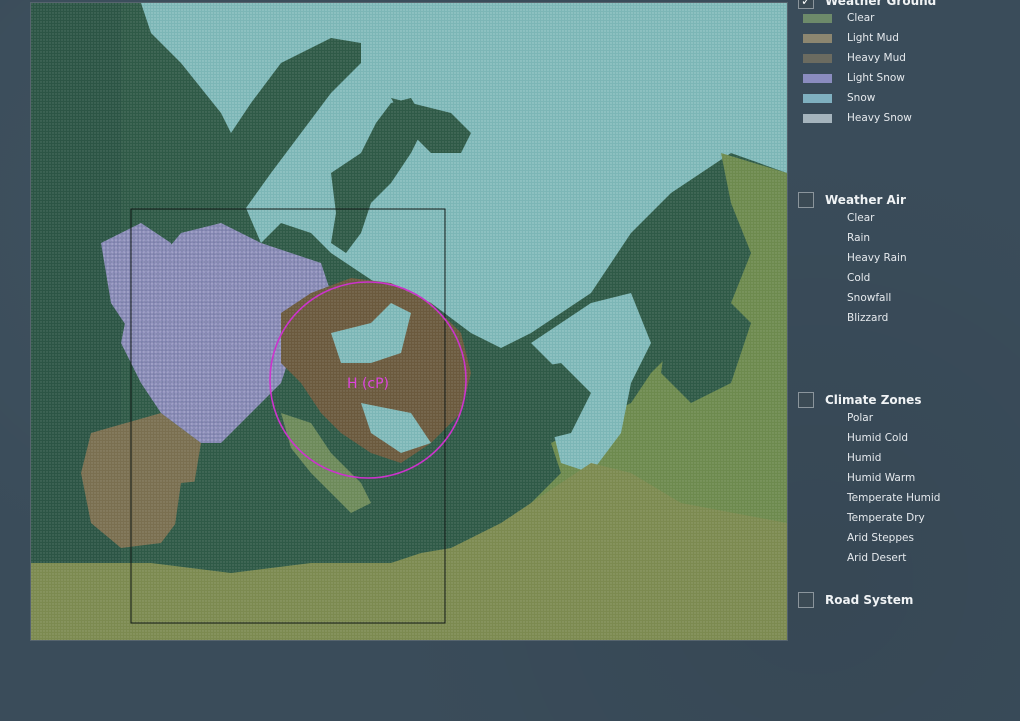 The width and height of the screenshot is (1020, 721). I want to click on road-system-checkbox, so click(806, 600).